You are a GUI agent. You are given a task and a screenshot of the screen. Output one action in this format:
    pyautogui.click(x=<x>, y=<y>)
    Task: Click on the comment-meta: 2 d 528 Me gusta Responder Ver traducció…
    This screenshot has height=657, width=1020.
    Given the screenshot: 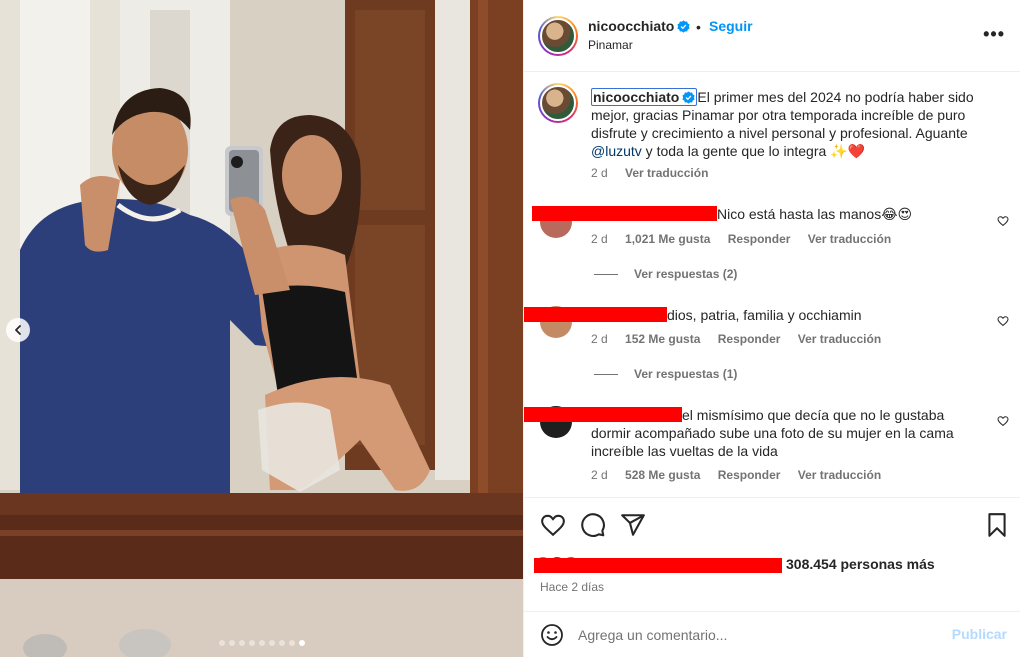 What is the action you would take?
    pyautogui.click(x=743, y=475)
    